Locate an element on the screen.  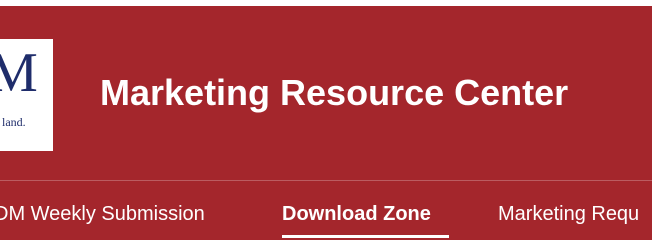
logo-wordmark: land. is located at coordinates (14, 122).